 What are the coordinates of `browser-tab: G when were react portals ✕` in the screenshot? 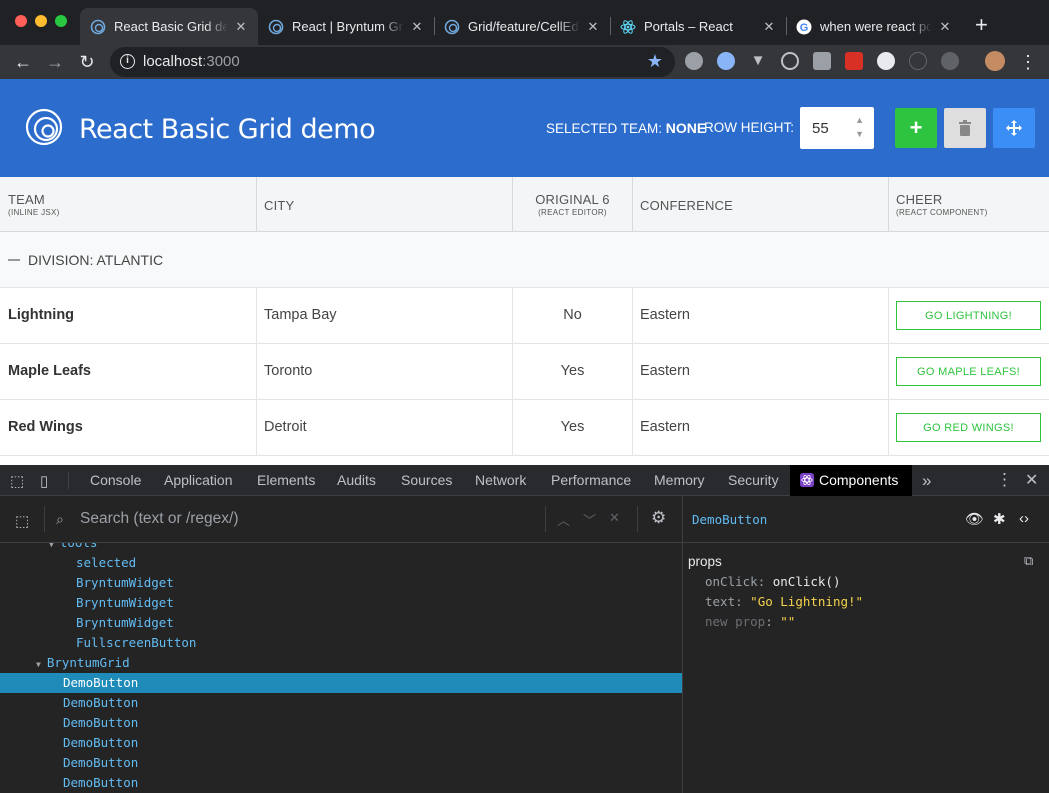 It's located at (874, 26).